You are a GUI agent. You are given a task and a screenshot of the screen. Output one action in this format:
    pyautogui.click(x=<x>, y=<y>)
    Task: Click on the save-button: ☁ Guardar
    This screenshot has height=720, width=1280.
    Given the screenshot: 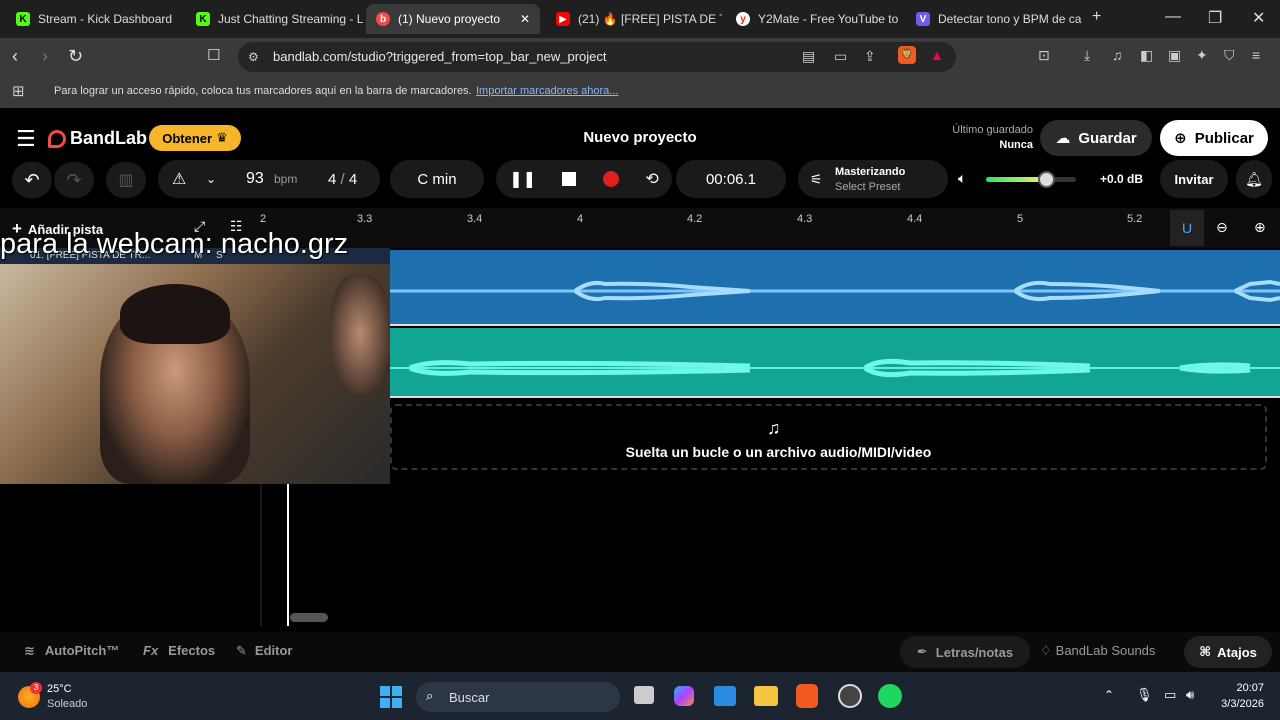 What is the action you would take?
    pyautogui.click(x=1096, y=138)
    